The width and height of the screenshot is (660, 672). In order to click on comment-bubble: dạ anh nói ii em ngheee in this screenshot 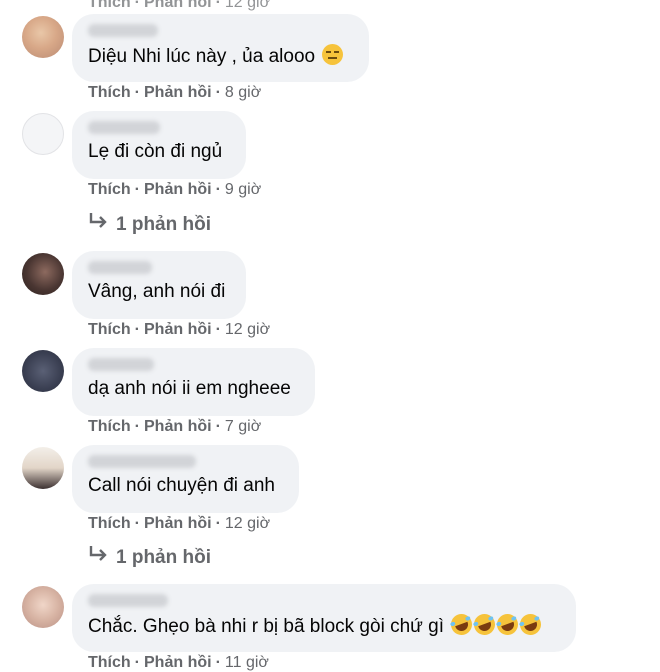, I will do `click(193, 382)`.